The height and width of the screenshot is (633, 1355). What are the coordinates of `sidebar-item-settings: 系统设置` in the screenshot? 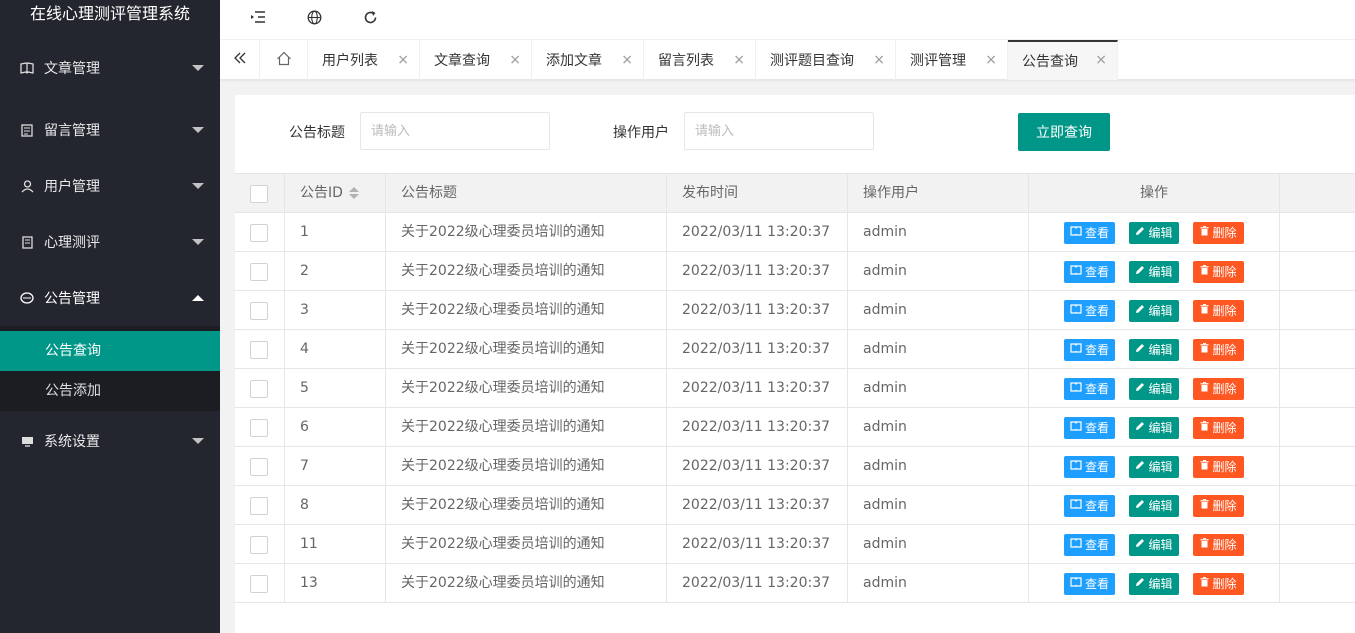 It's located at (110, 441).